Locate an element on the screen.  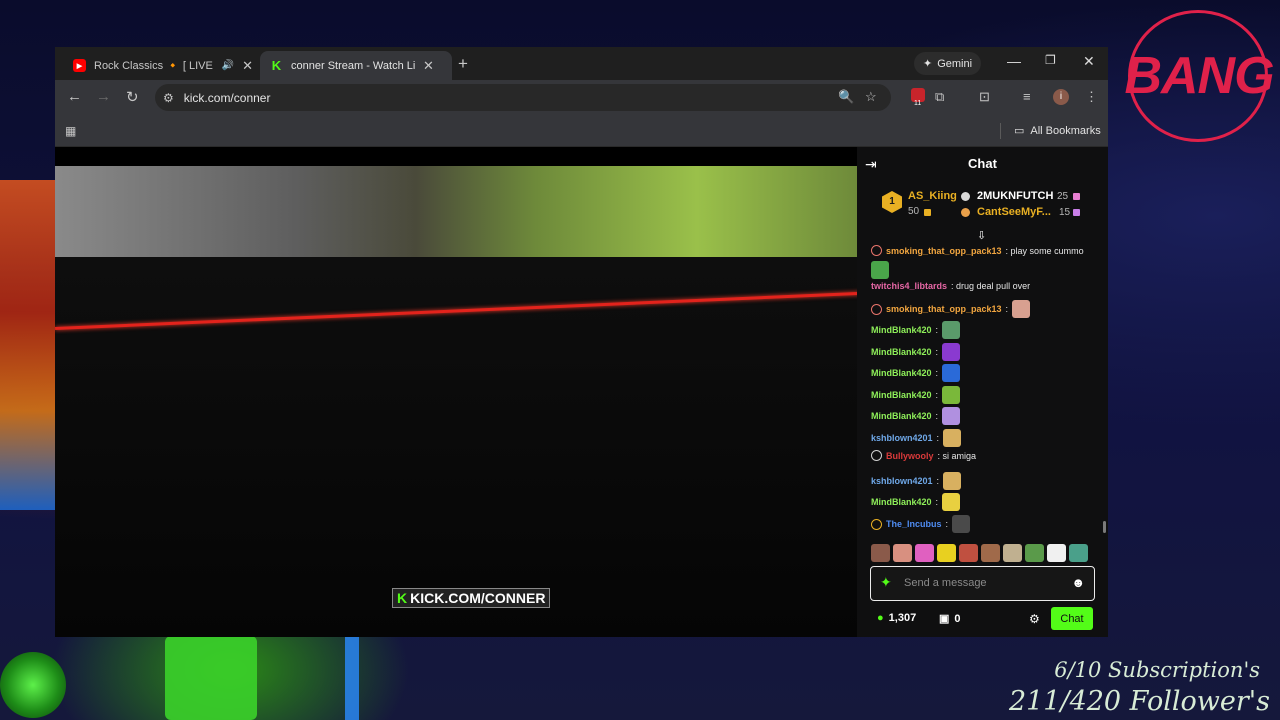
tab-title: conner Stream - Watch Live on is located at coordinates (353, 65).